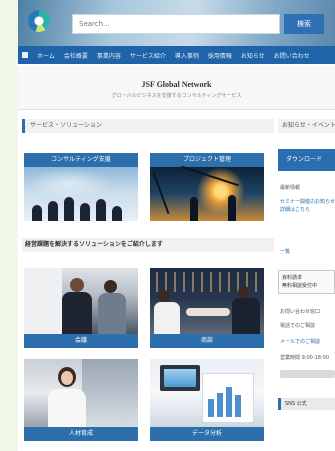 This screenshot has width=335, height=451. I want to click on handshake-image, so click(207, 301).